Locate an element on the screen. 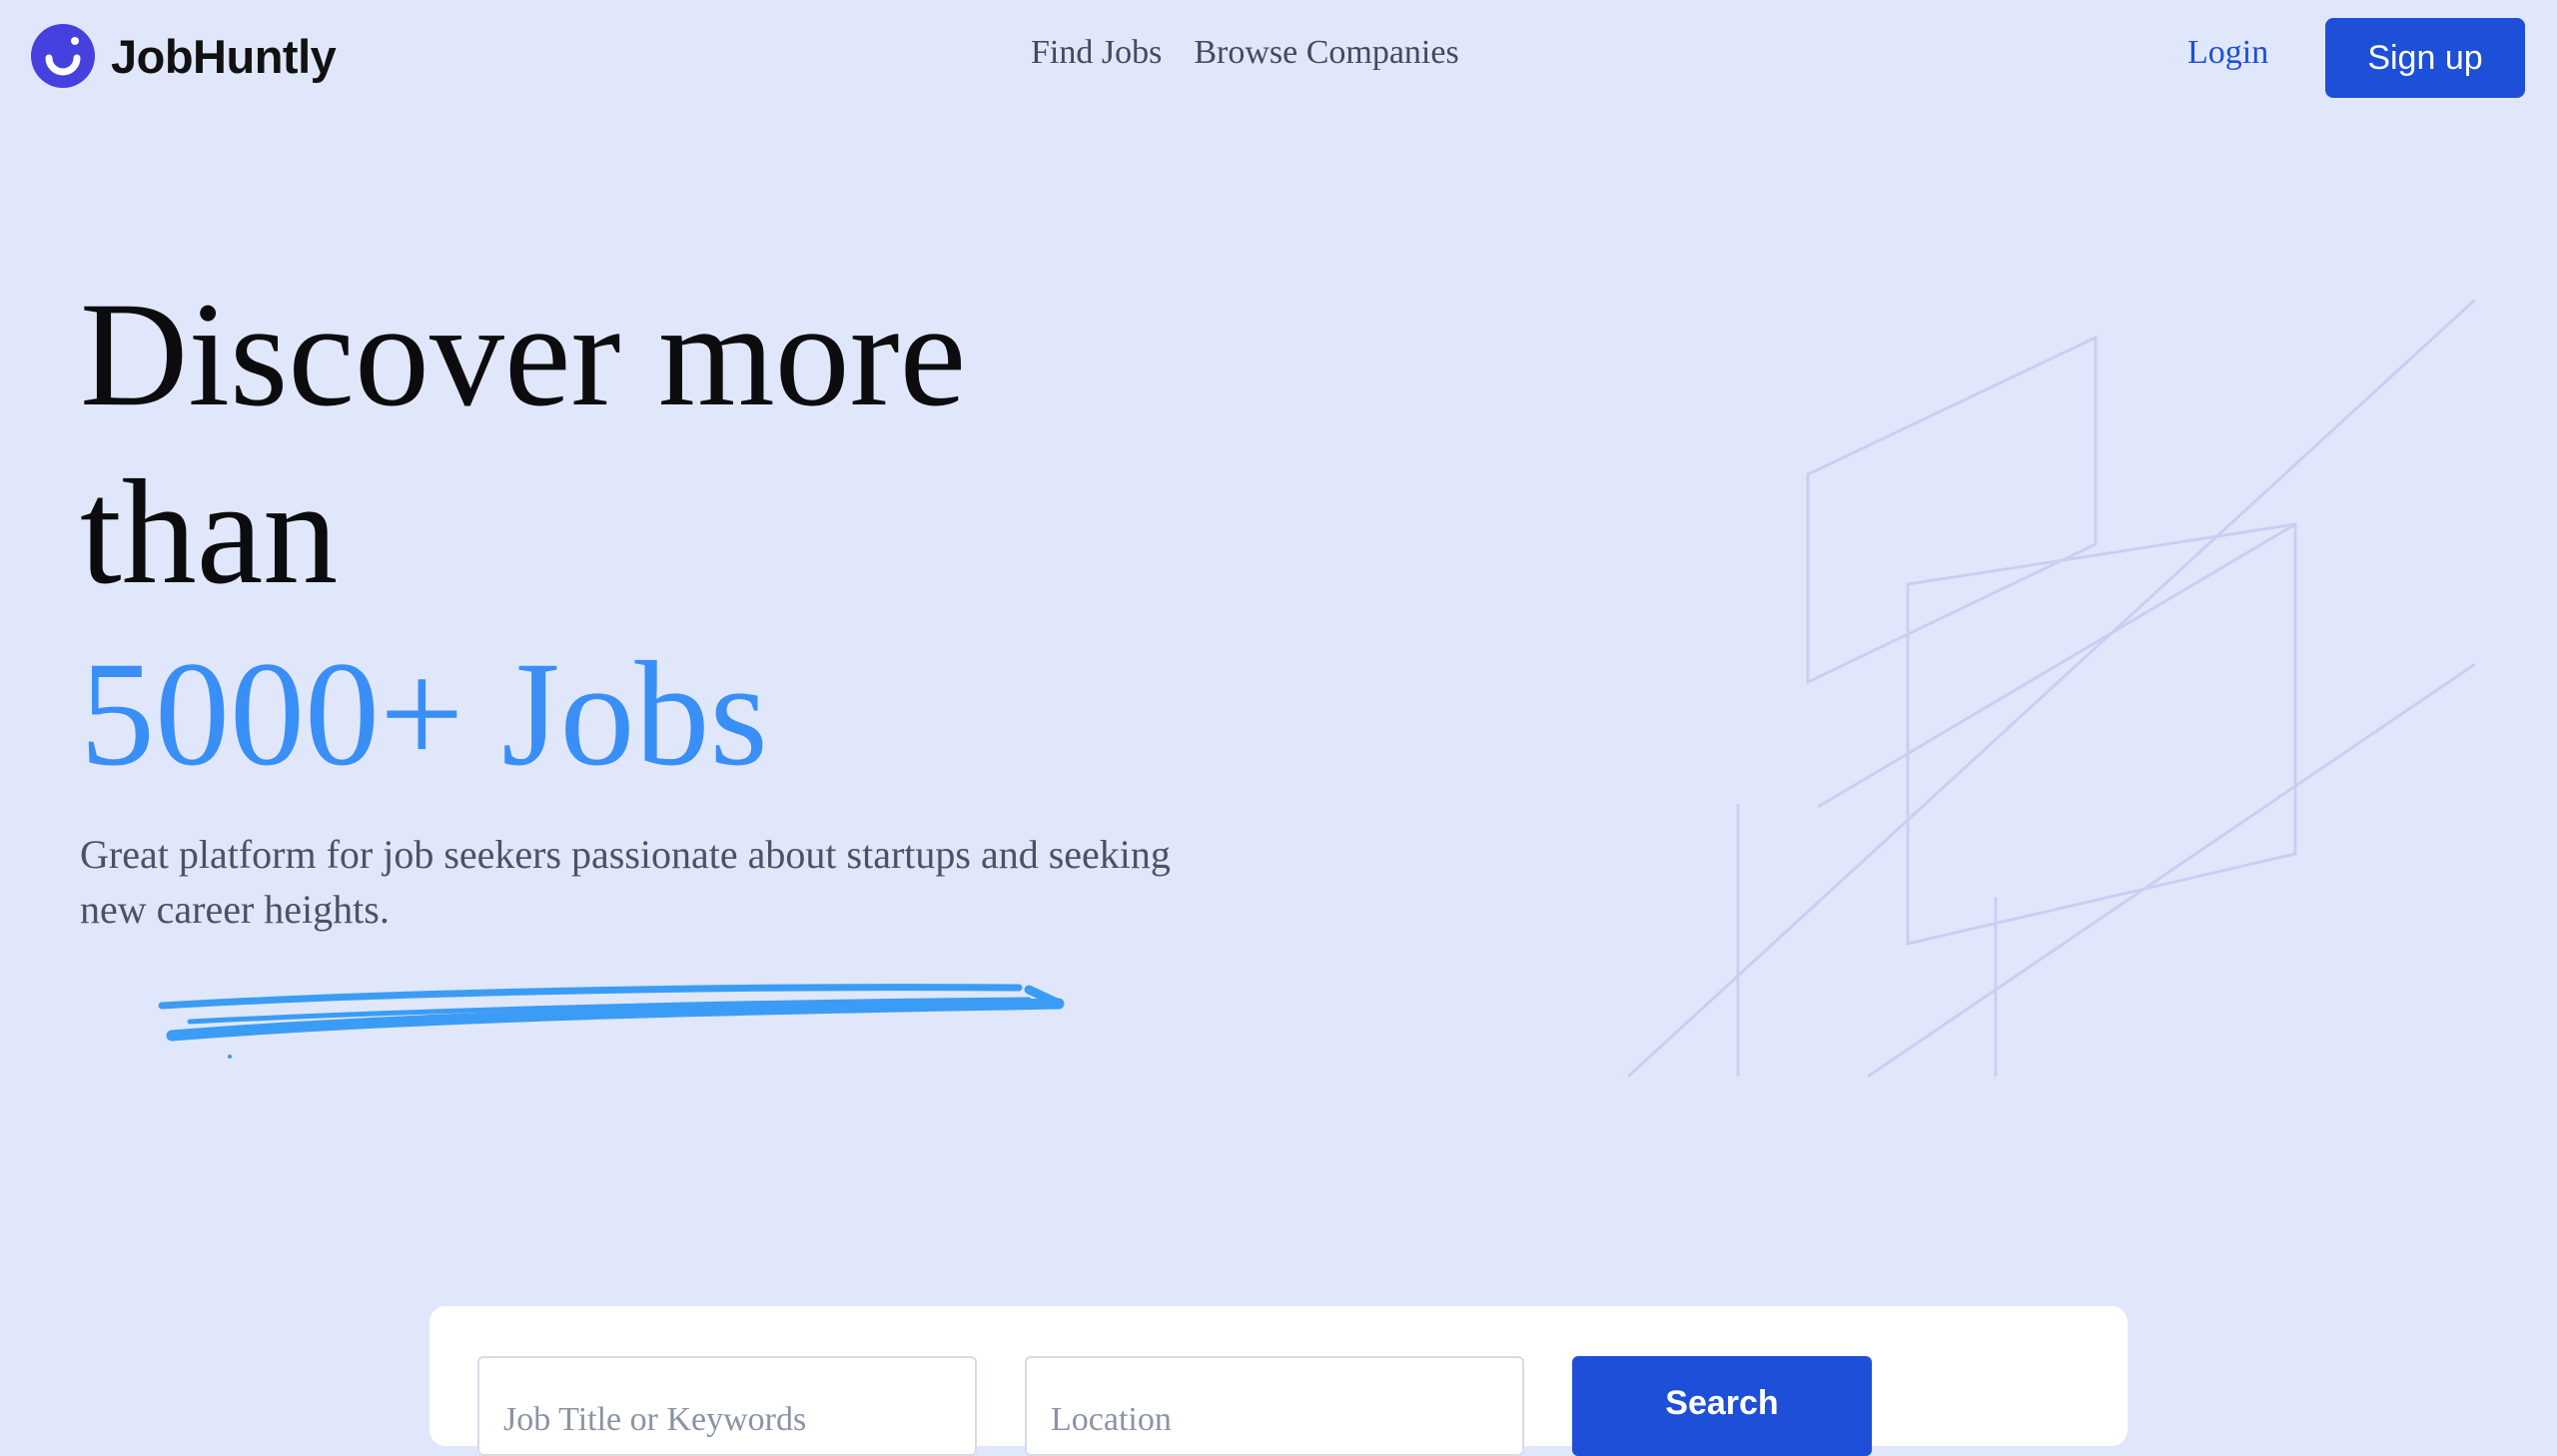 The width and height of the screenshot is (2557, 1456). search-card: Search is located at coordinates (1278, 1381).